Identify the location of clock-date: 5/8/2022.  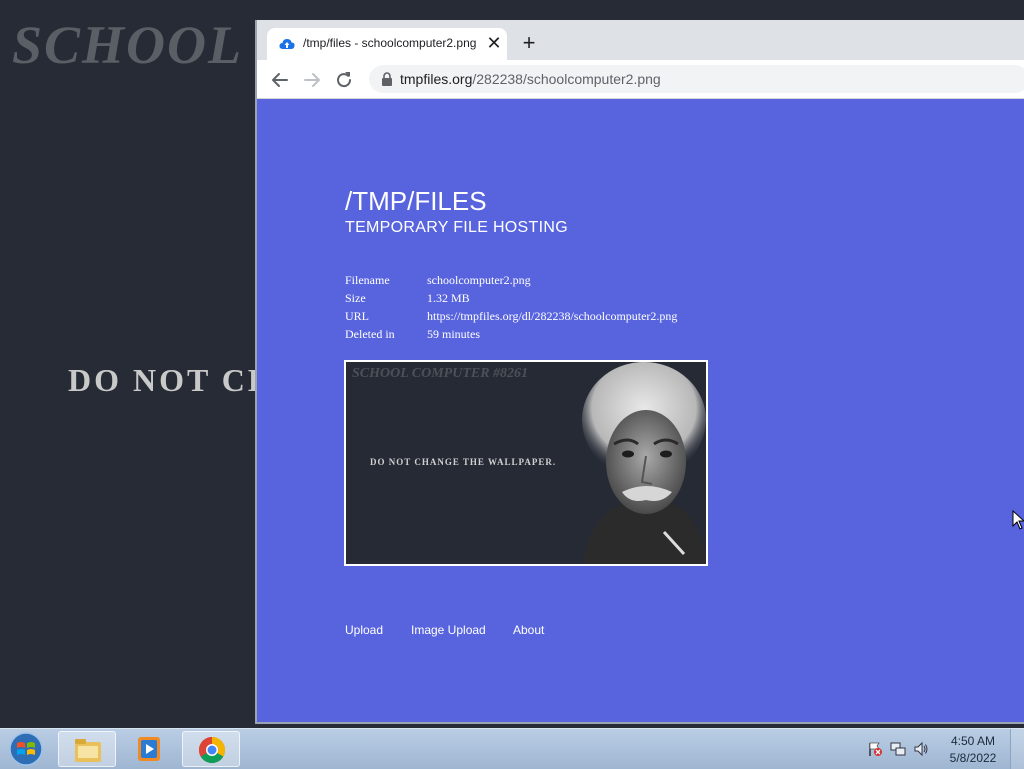
(973, 758).